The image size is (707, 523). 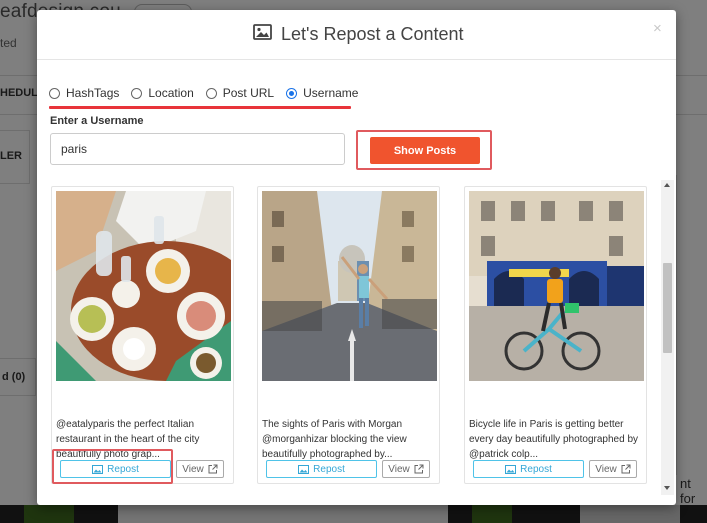 I want to click on posts-scrollbar, so click(x=667, y=337).